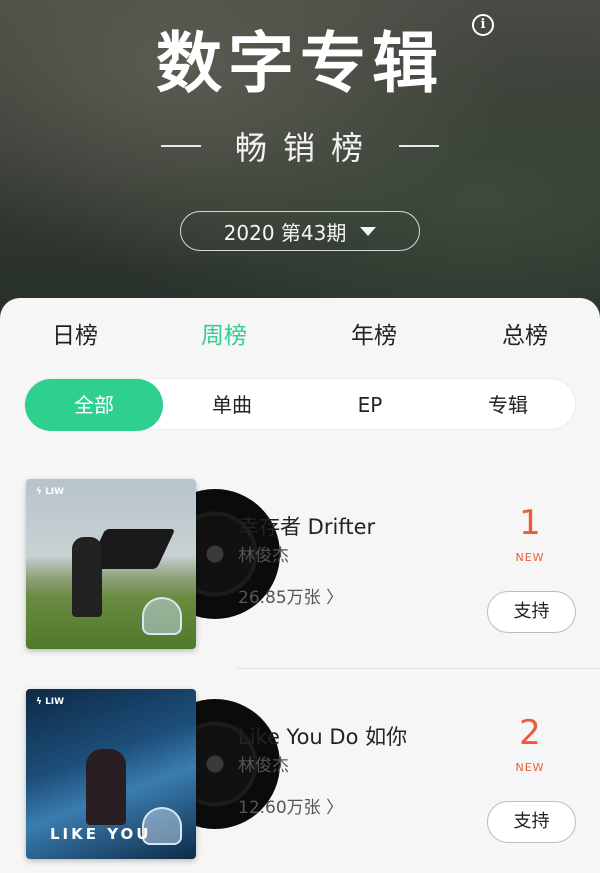 The image size is (600, 873). Describe the element at coordinates (290, 595) in the screenshot. I see `album-sales: 26.85万张 〉` at that location.